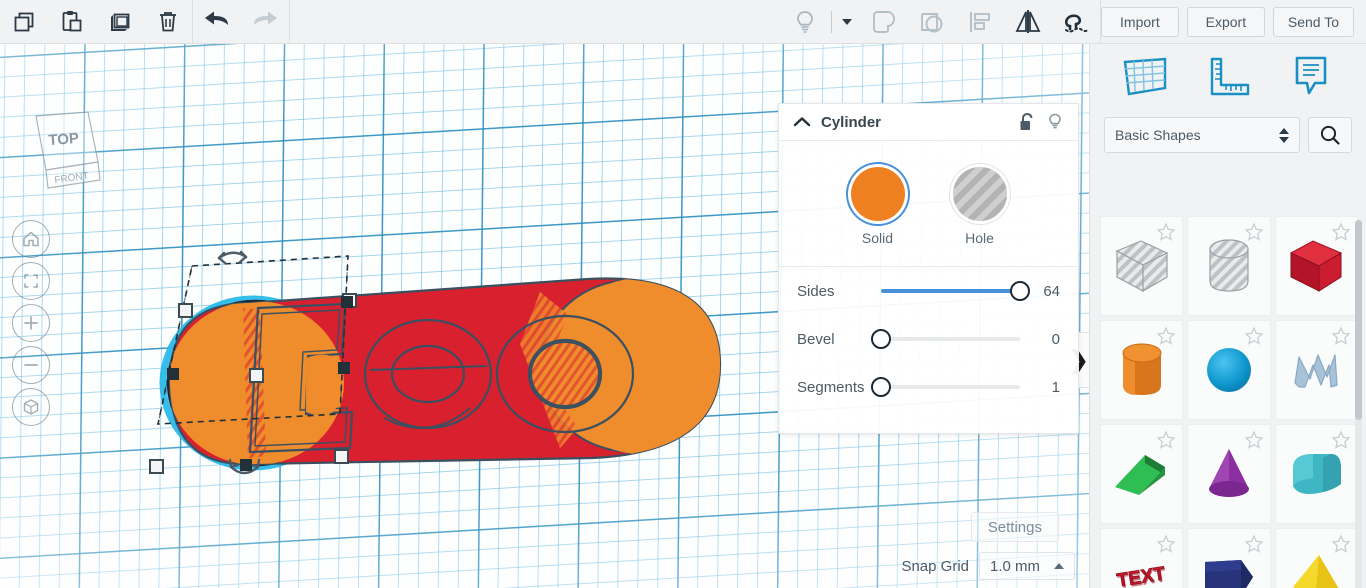 Image resolution: width=1366 pixels, height=588 pixels. I want to click on home-view-button, so click(31, 239).